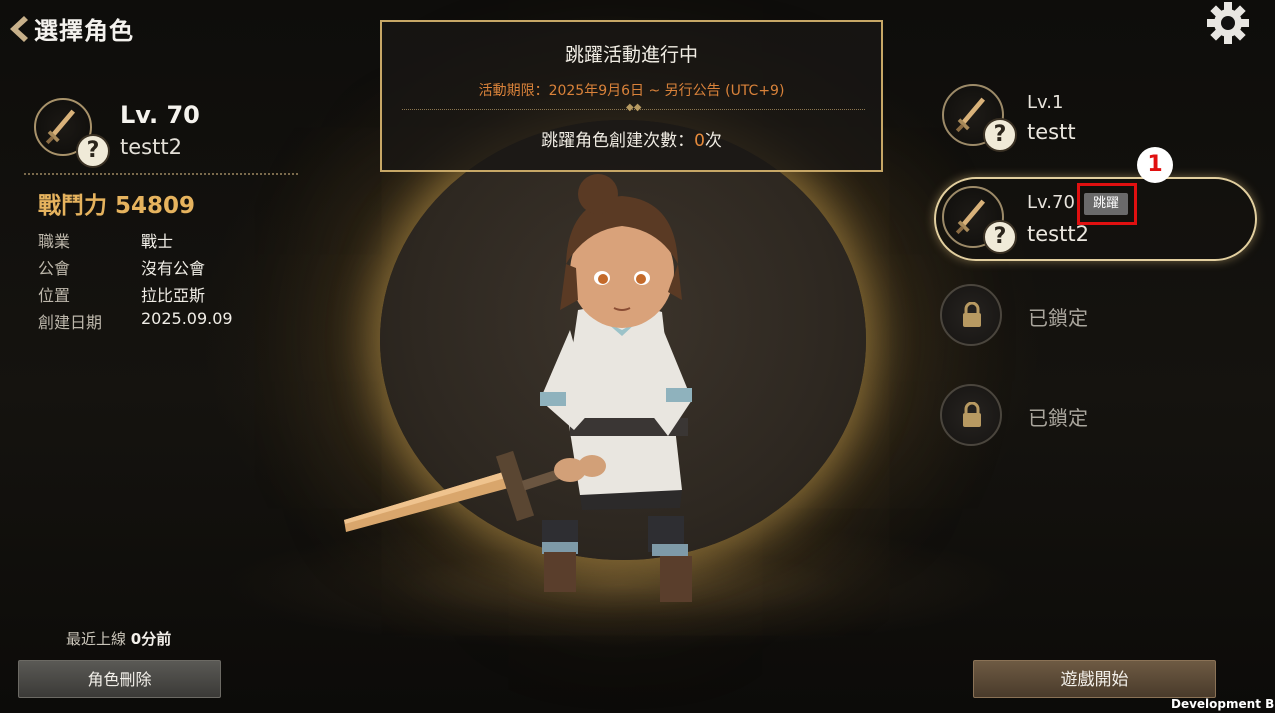  What do you see at coordinates (84, 31) in the screenshot?
I see `page-title: 選擇角色` at bounding box center [84, 31].